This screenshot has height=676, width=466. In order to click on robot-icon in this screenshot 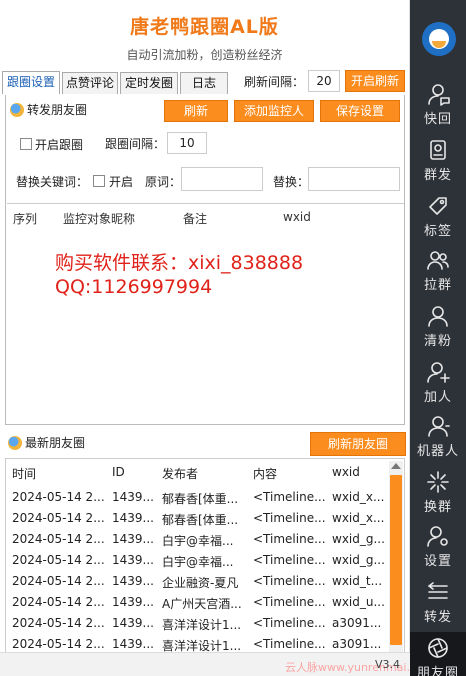, I will do `click(438, 426)`.